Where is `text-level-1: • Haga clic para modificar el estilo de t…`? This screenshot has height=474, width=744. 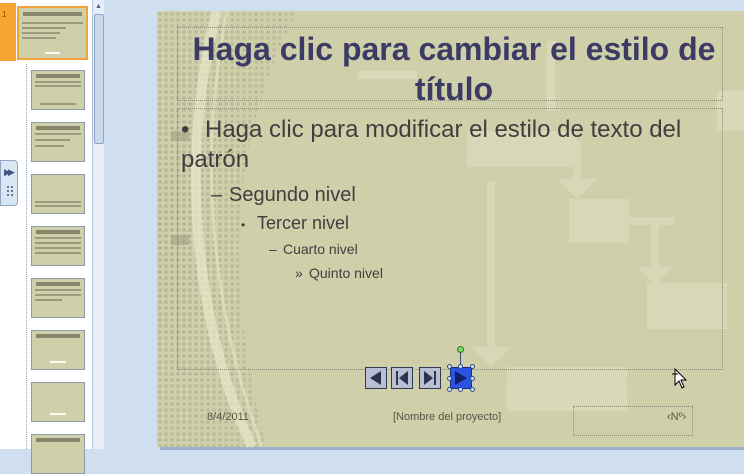
text-level-1: • Haga clic para modificar el estilo de t… is located at coordinates (451, 145).